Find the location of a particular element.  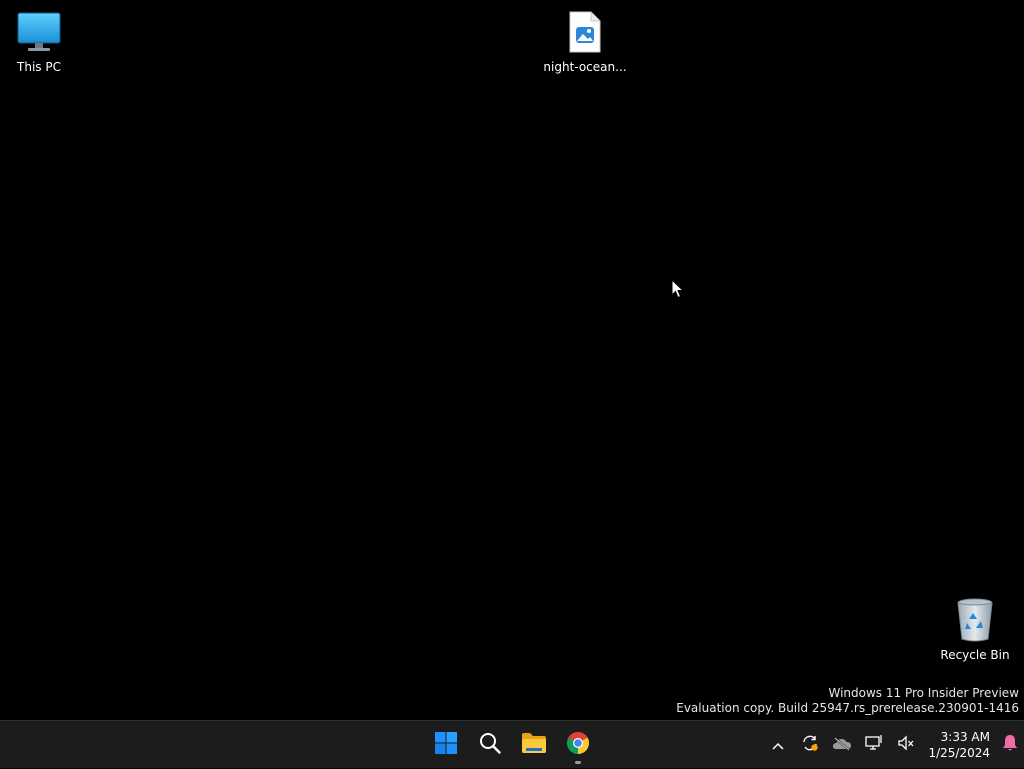

sync-icon is located at coordinates (810, 745).